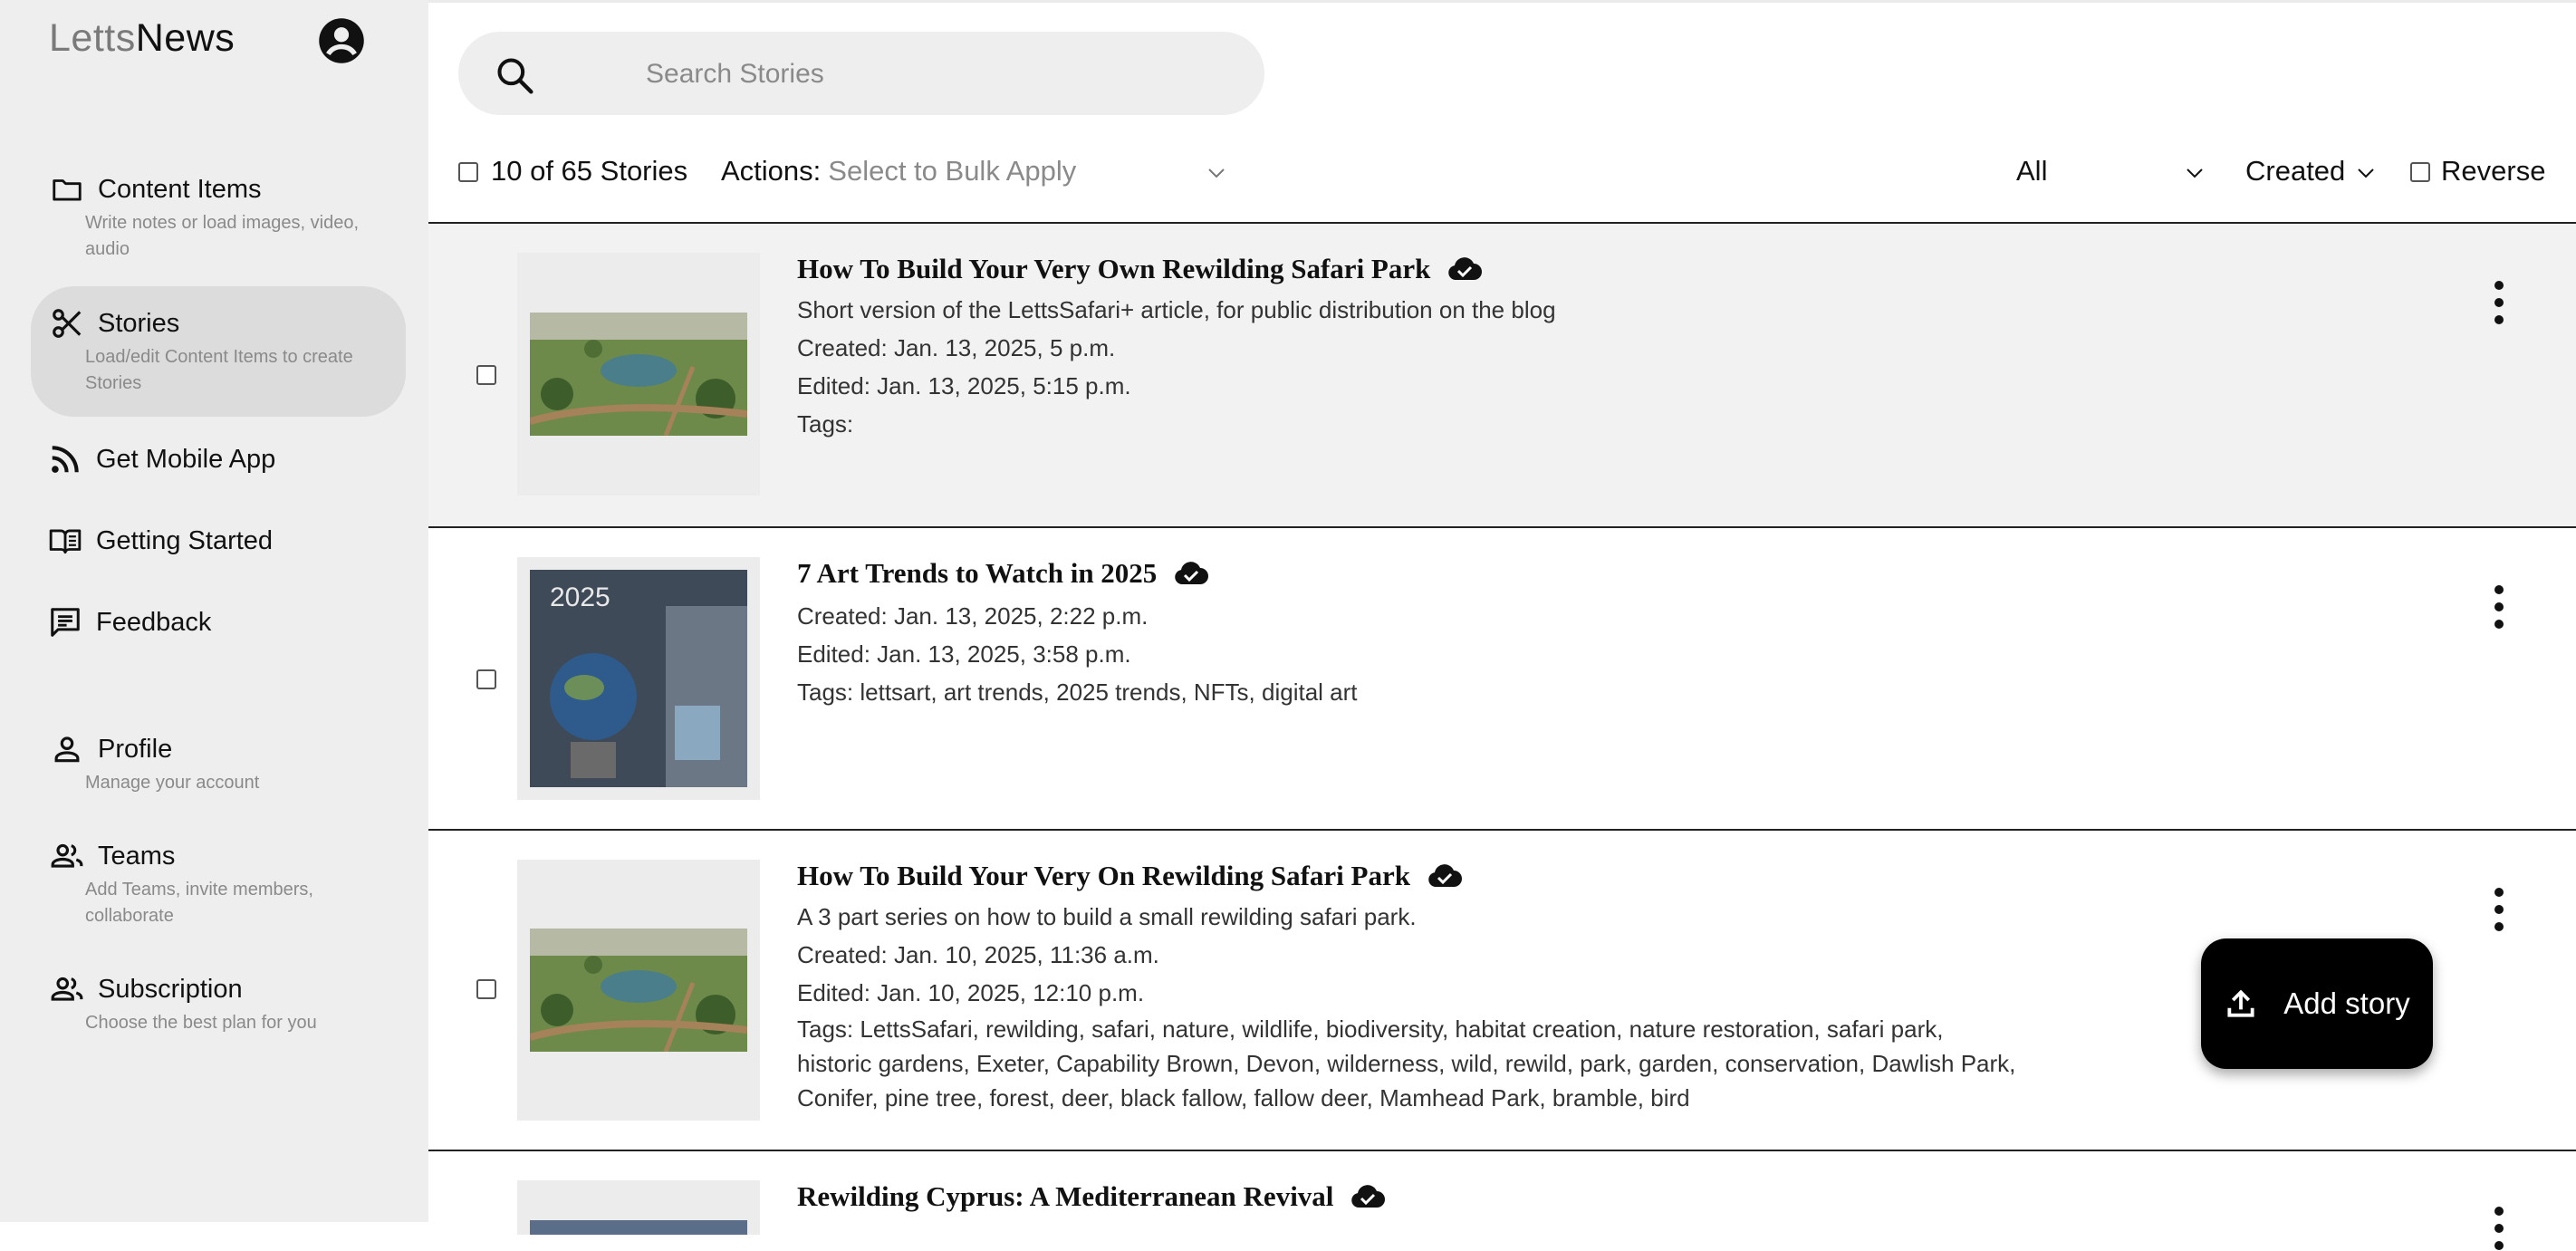  What do you see at coordinates (142, 39) in the screenshot?
I see `app-logo: LettsNews` at bounding box center [142, 39].